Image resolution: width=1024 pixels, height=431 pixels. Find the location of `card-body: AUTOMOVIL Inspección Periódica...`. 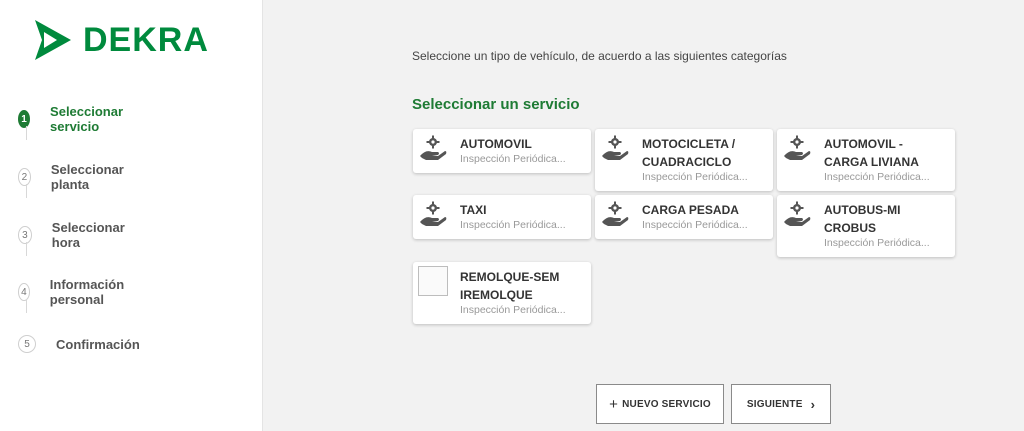

card-body: AUTOMOVIL Inspección Periódica... is located at coordinates (522, 150).